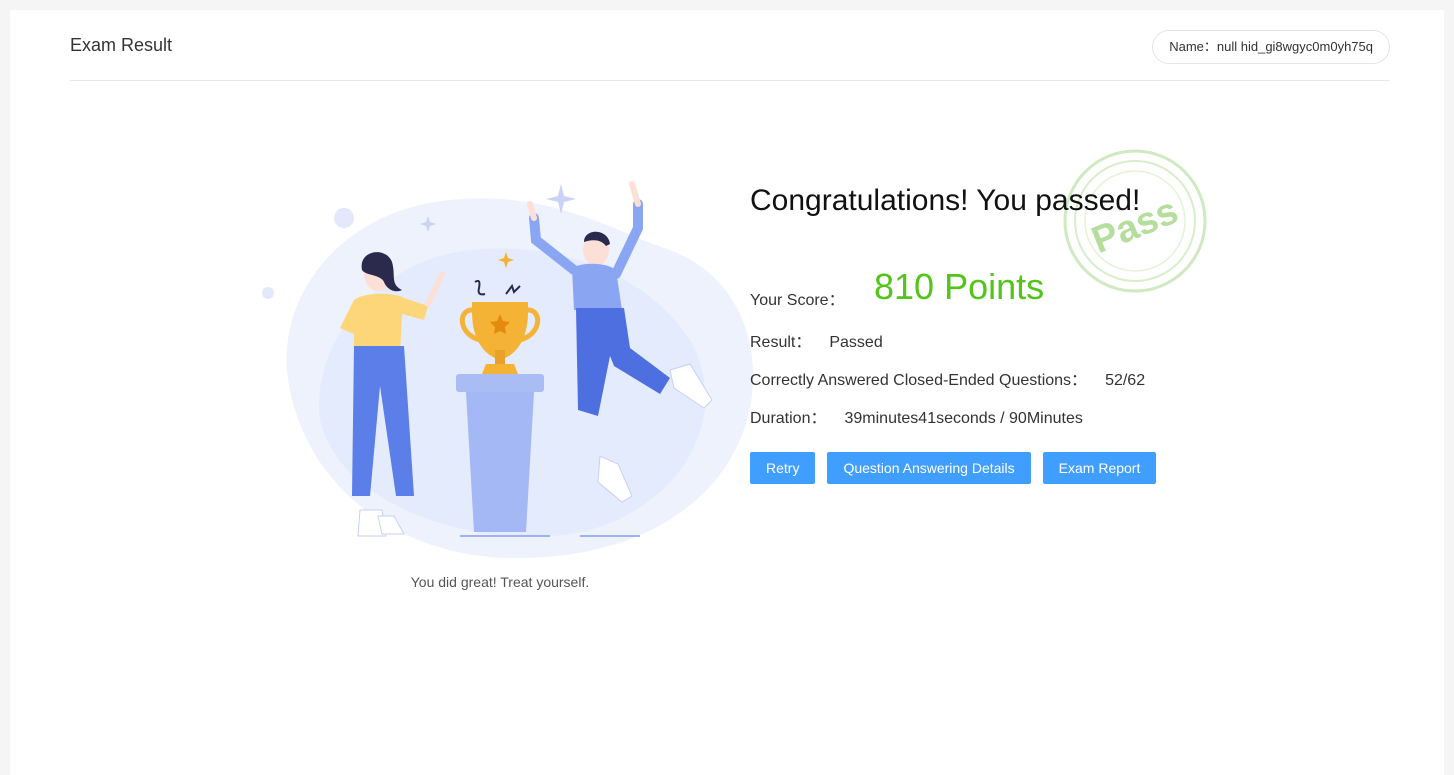 The width and height of the screenshot is (1454, 775). I want to click on pass-stamp: Pass, so click(1135, 221).